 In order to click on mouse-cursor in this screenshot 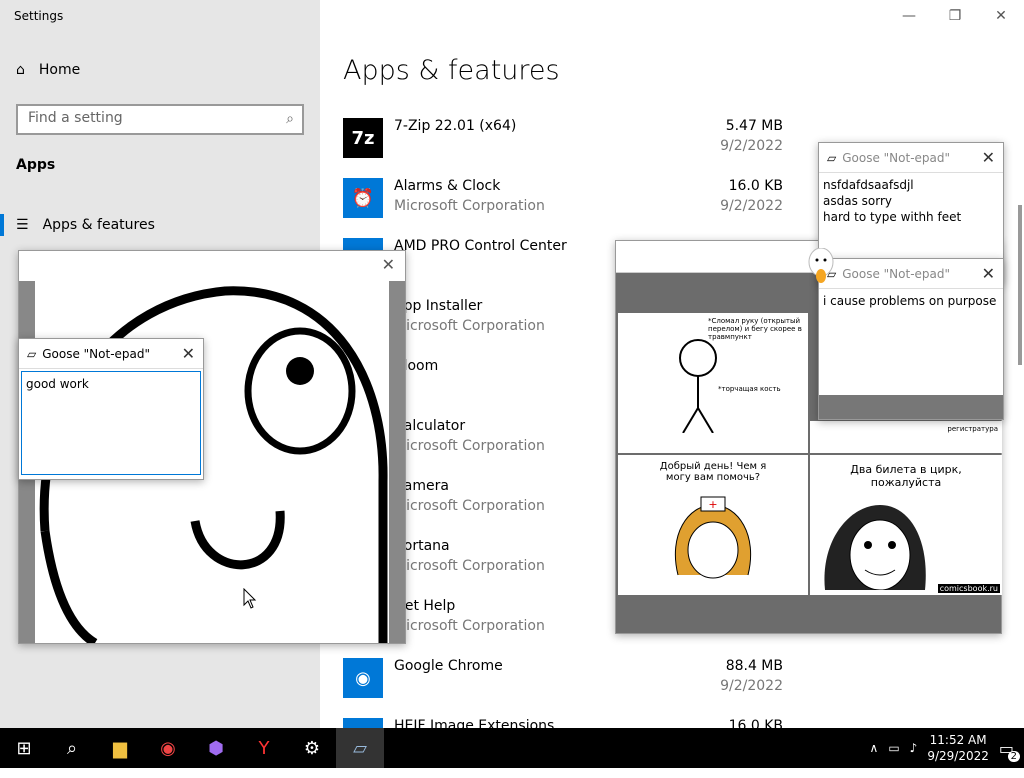, I will do `click(250, 598)`.